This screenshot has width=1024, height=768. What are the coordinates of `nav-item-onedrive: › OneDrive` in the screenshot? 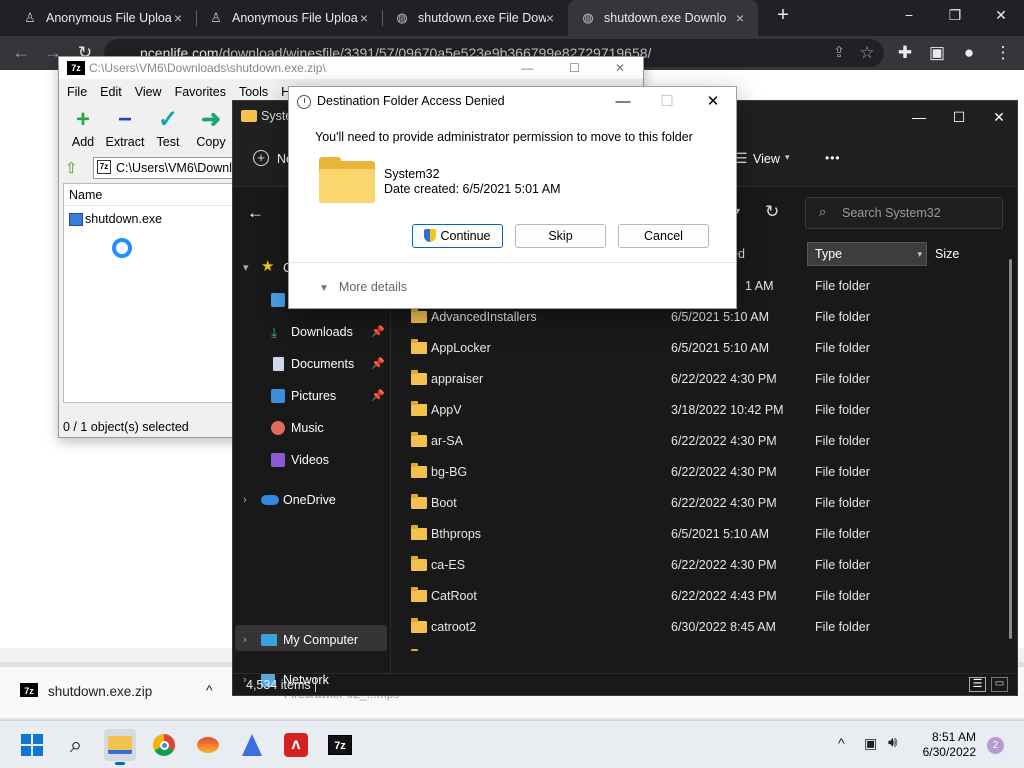 It's located at (312, 500).